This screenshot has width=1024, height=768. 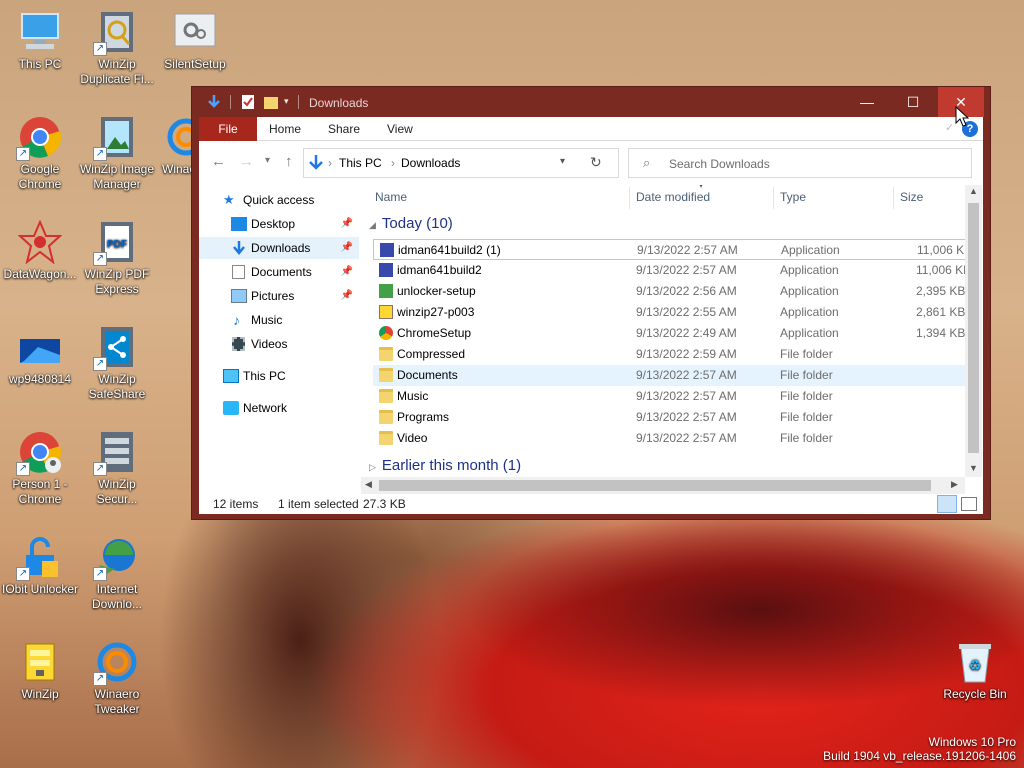 What do you see at coordinates (287, 408) in the screenshot?
I see `nav-network: Network` at bounding box center [287, 408].